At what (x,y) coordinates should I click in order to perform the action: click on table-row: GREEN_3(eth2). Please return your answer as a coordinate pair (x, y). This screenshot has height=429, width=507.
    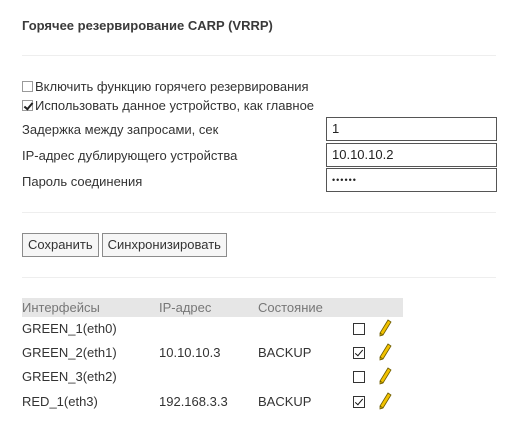
    Looking at the image, I should click on (212, 377).